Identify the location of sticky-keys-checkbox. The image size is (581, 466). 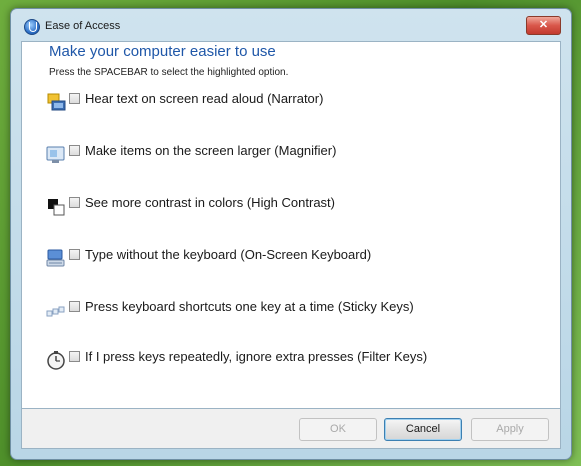
(74, 306).